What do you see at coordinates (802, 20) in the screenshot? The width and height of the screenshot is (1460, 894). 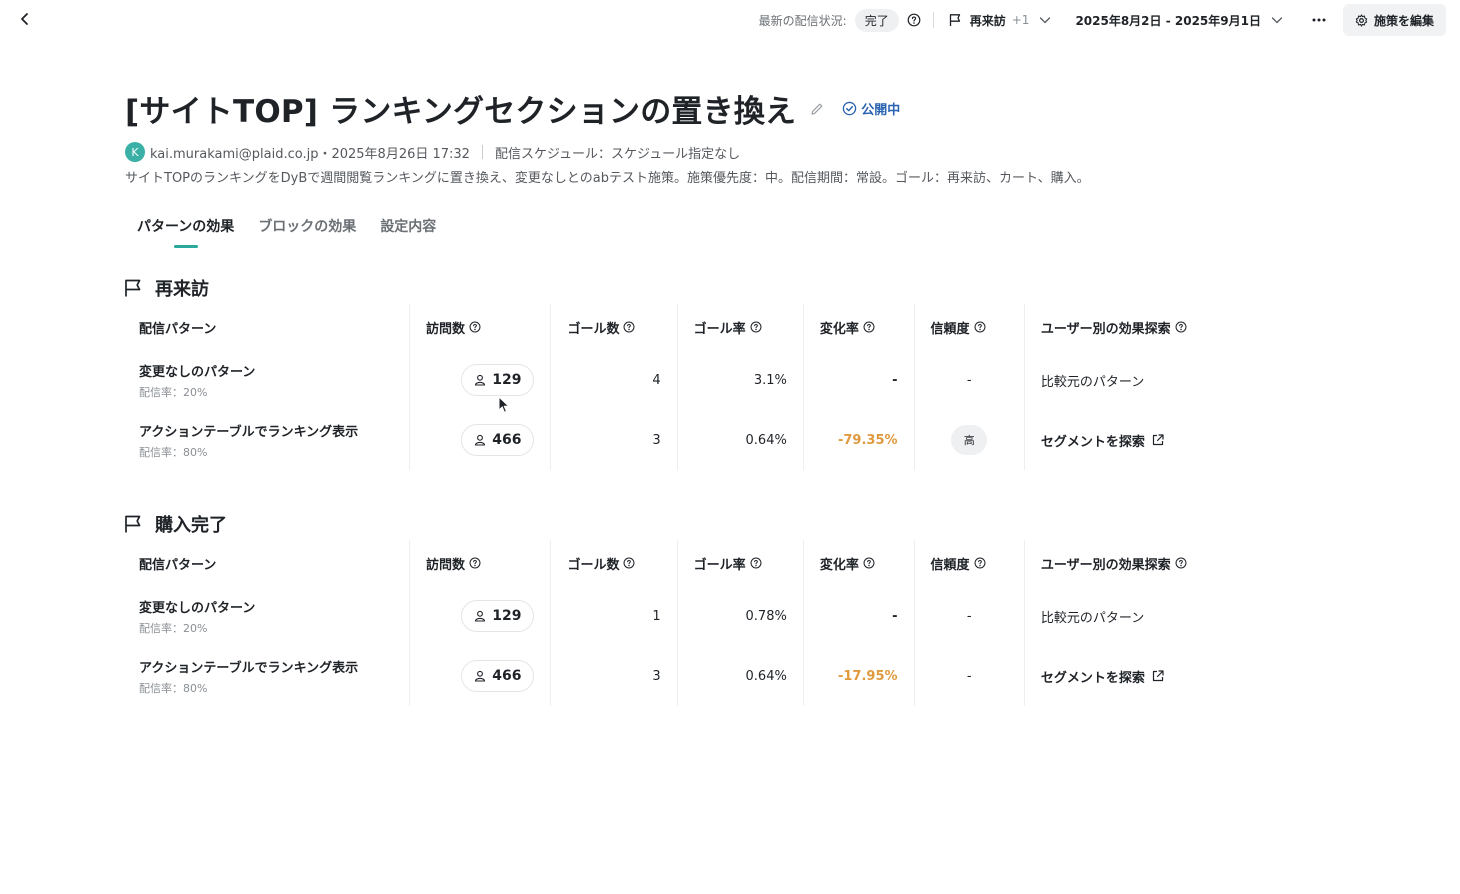 I see `delivery-status-label: 最新の配信状況:` at bounding box center [802, 20].